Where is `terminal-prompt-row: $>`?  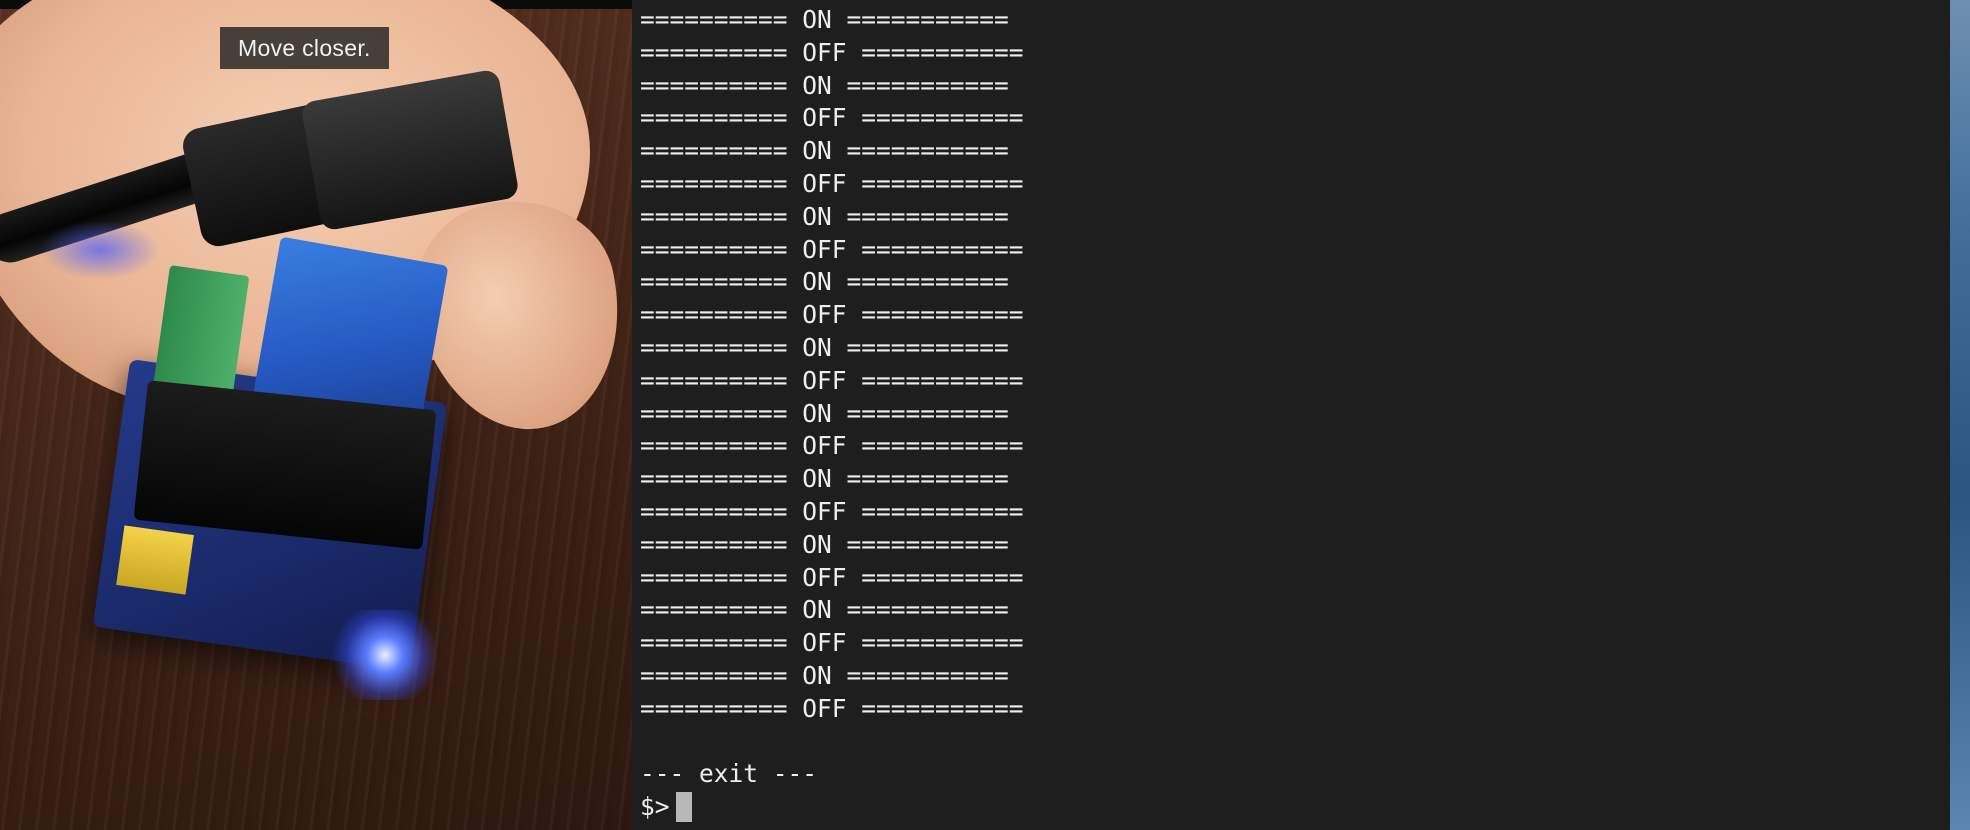
terminal-prompt-row: $> is located at coordinates (666, 807).